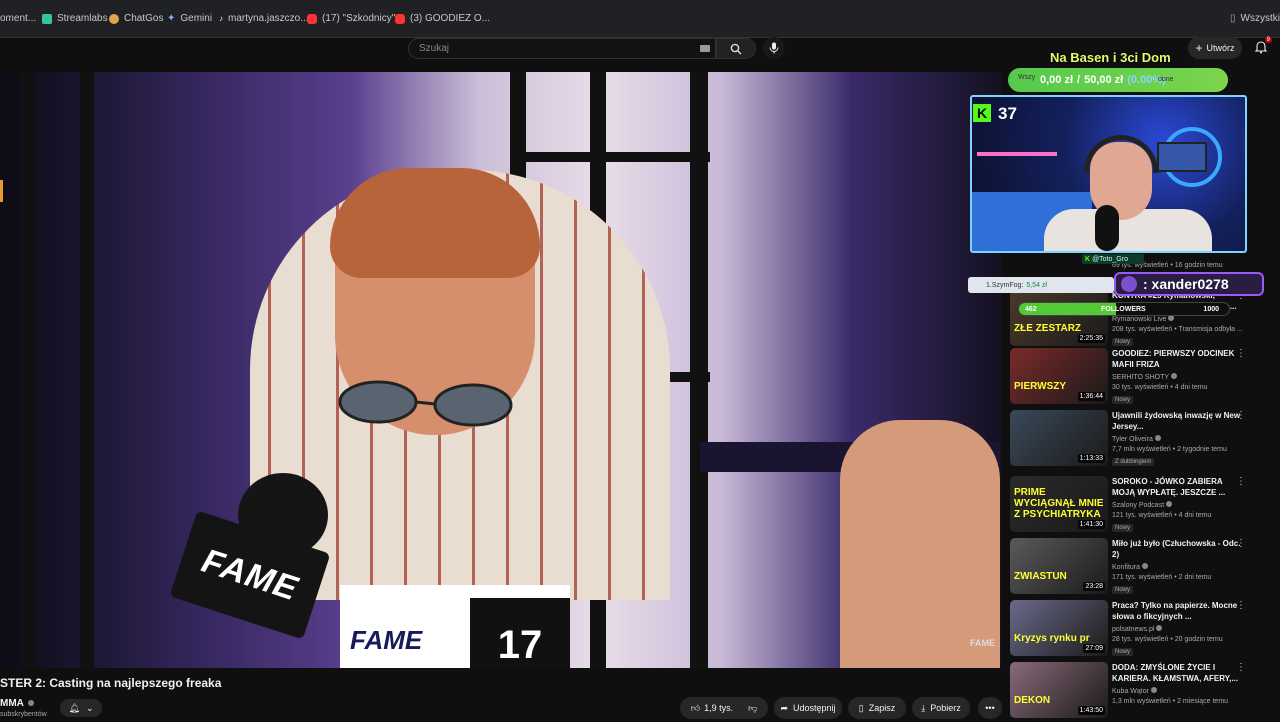  What do you see at coordinates (1059, 376) in the screenshot?
I see `rec-thumbnail: PIERWSZY 1:36:44` at bounding box center [1059, 376].